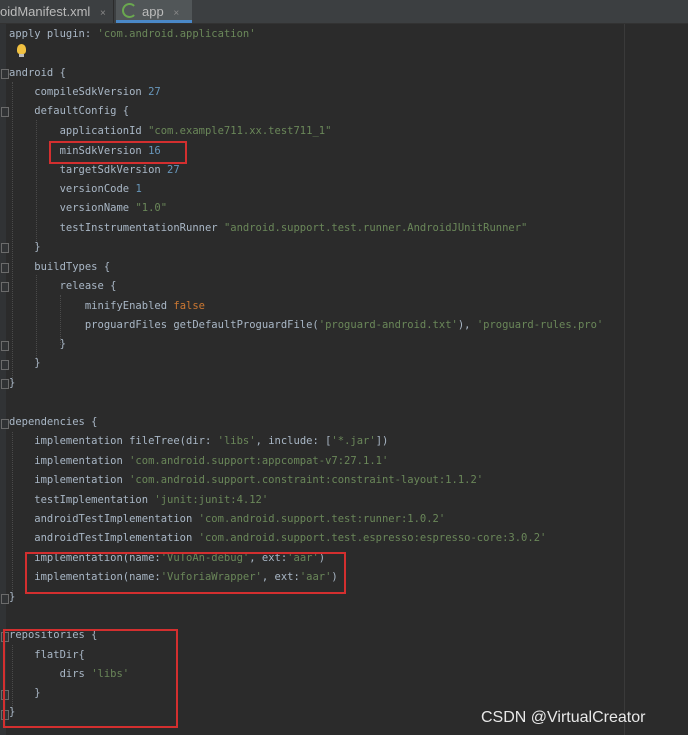  I want to click on code-line: defaultConfig {, so click(69, 111).